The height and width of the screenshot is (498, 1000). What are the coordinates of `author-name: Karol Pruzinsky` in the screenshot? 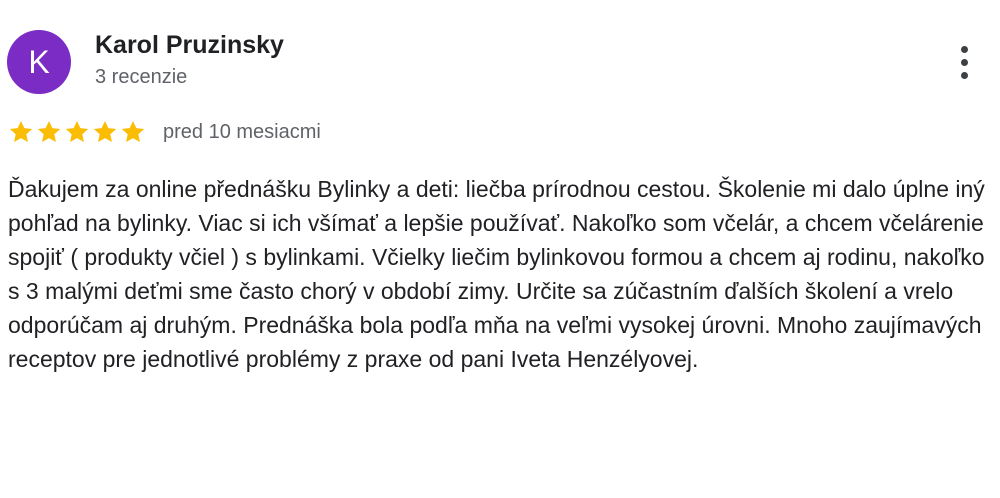 It's located at (189, 45).